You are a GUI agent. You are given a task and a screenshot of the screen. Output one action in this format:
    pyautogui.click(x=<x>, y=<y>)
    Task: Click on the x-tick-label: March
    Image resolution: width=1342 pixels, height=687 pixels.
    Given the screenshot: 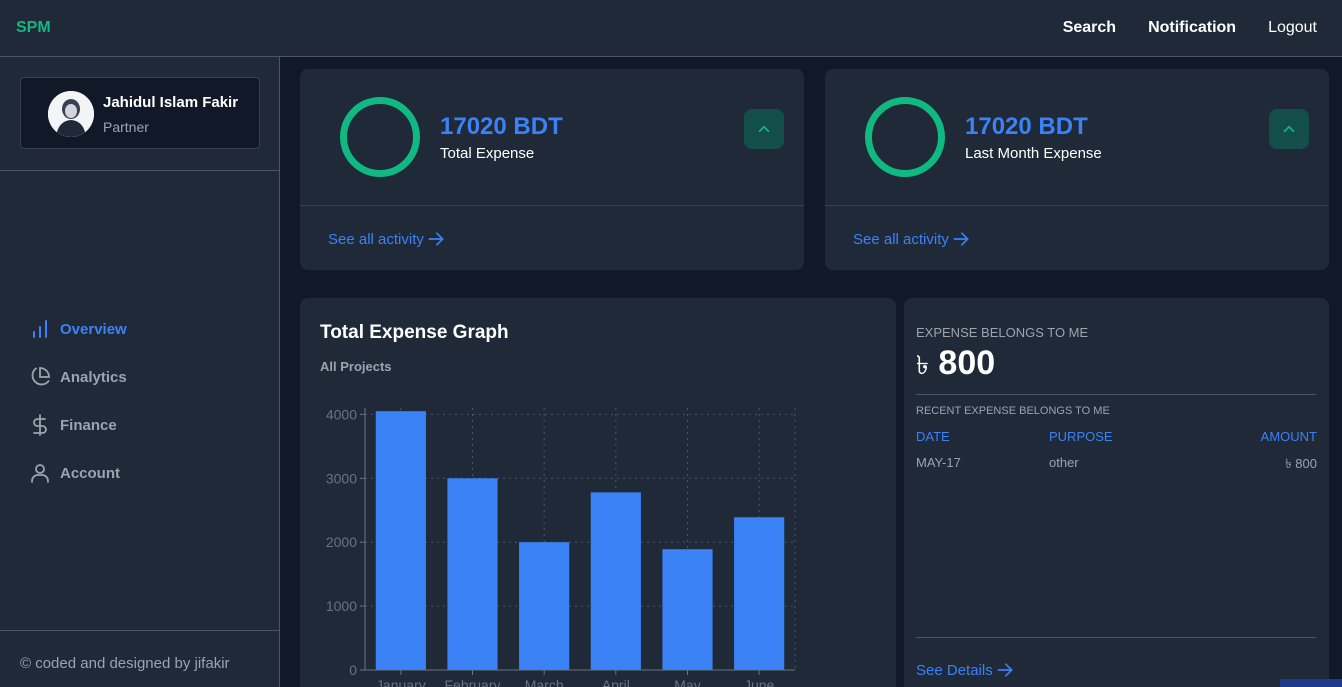 What is the action you would take?
    pyautogui.click(x=544, y=682)
    